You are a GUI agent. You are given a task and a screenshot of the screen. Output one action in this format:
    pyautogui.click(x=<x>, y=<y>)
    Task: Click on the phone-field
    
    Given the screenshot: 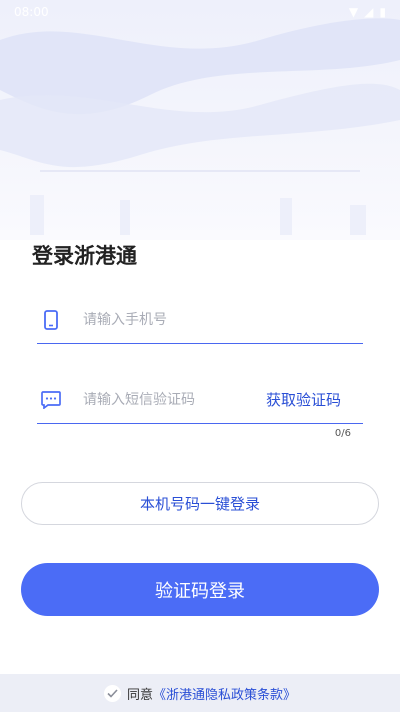 What is the action you would take?
    pyautogui.click(x=200, y=320)
    